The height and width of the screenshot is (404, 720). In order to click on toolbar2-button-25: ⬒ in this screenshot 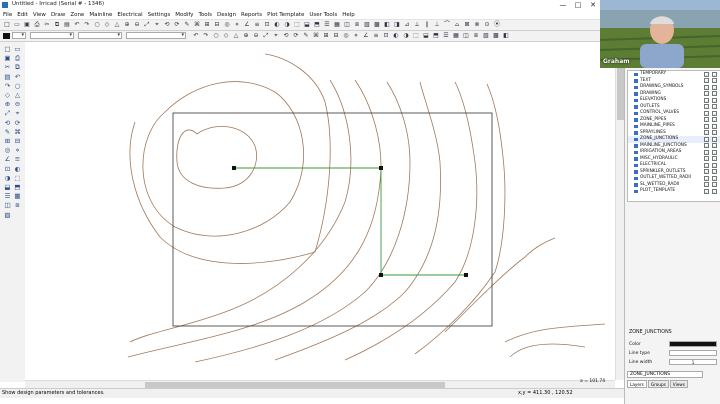, I will do `click(436, 36)`.